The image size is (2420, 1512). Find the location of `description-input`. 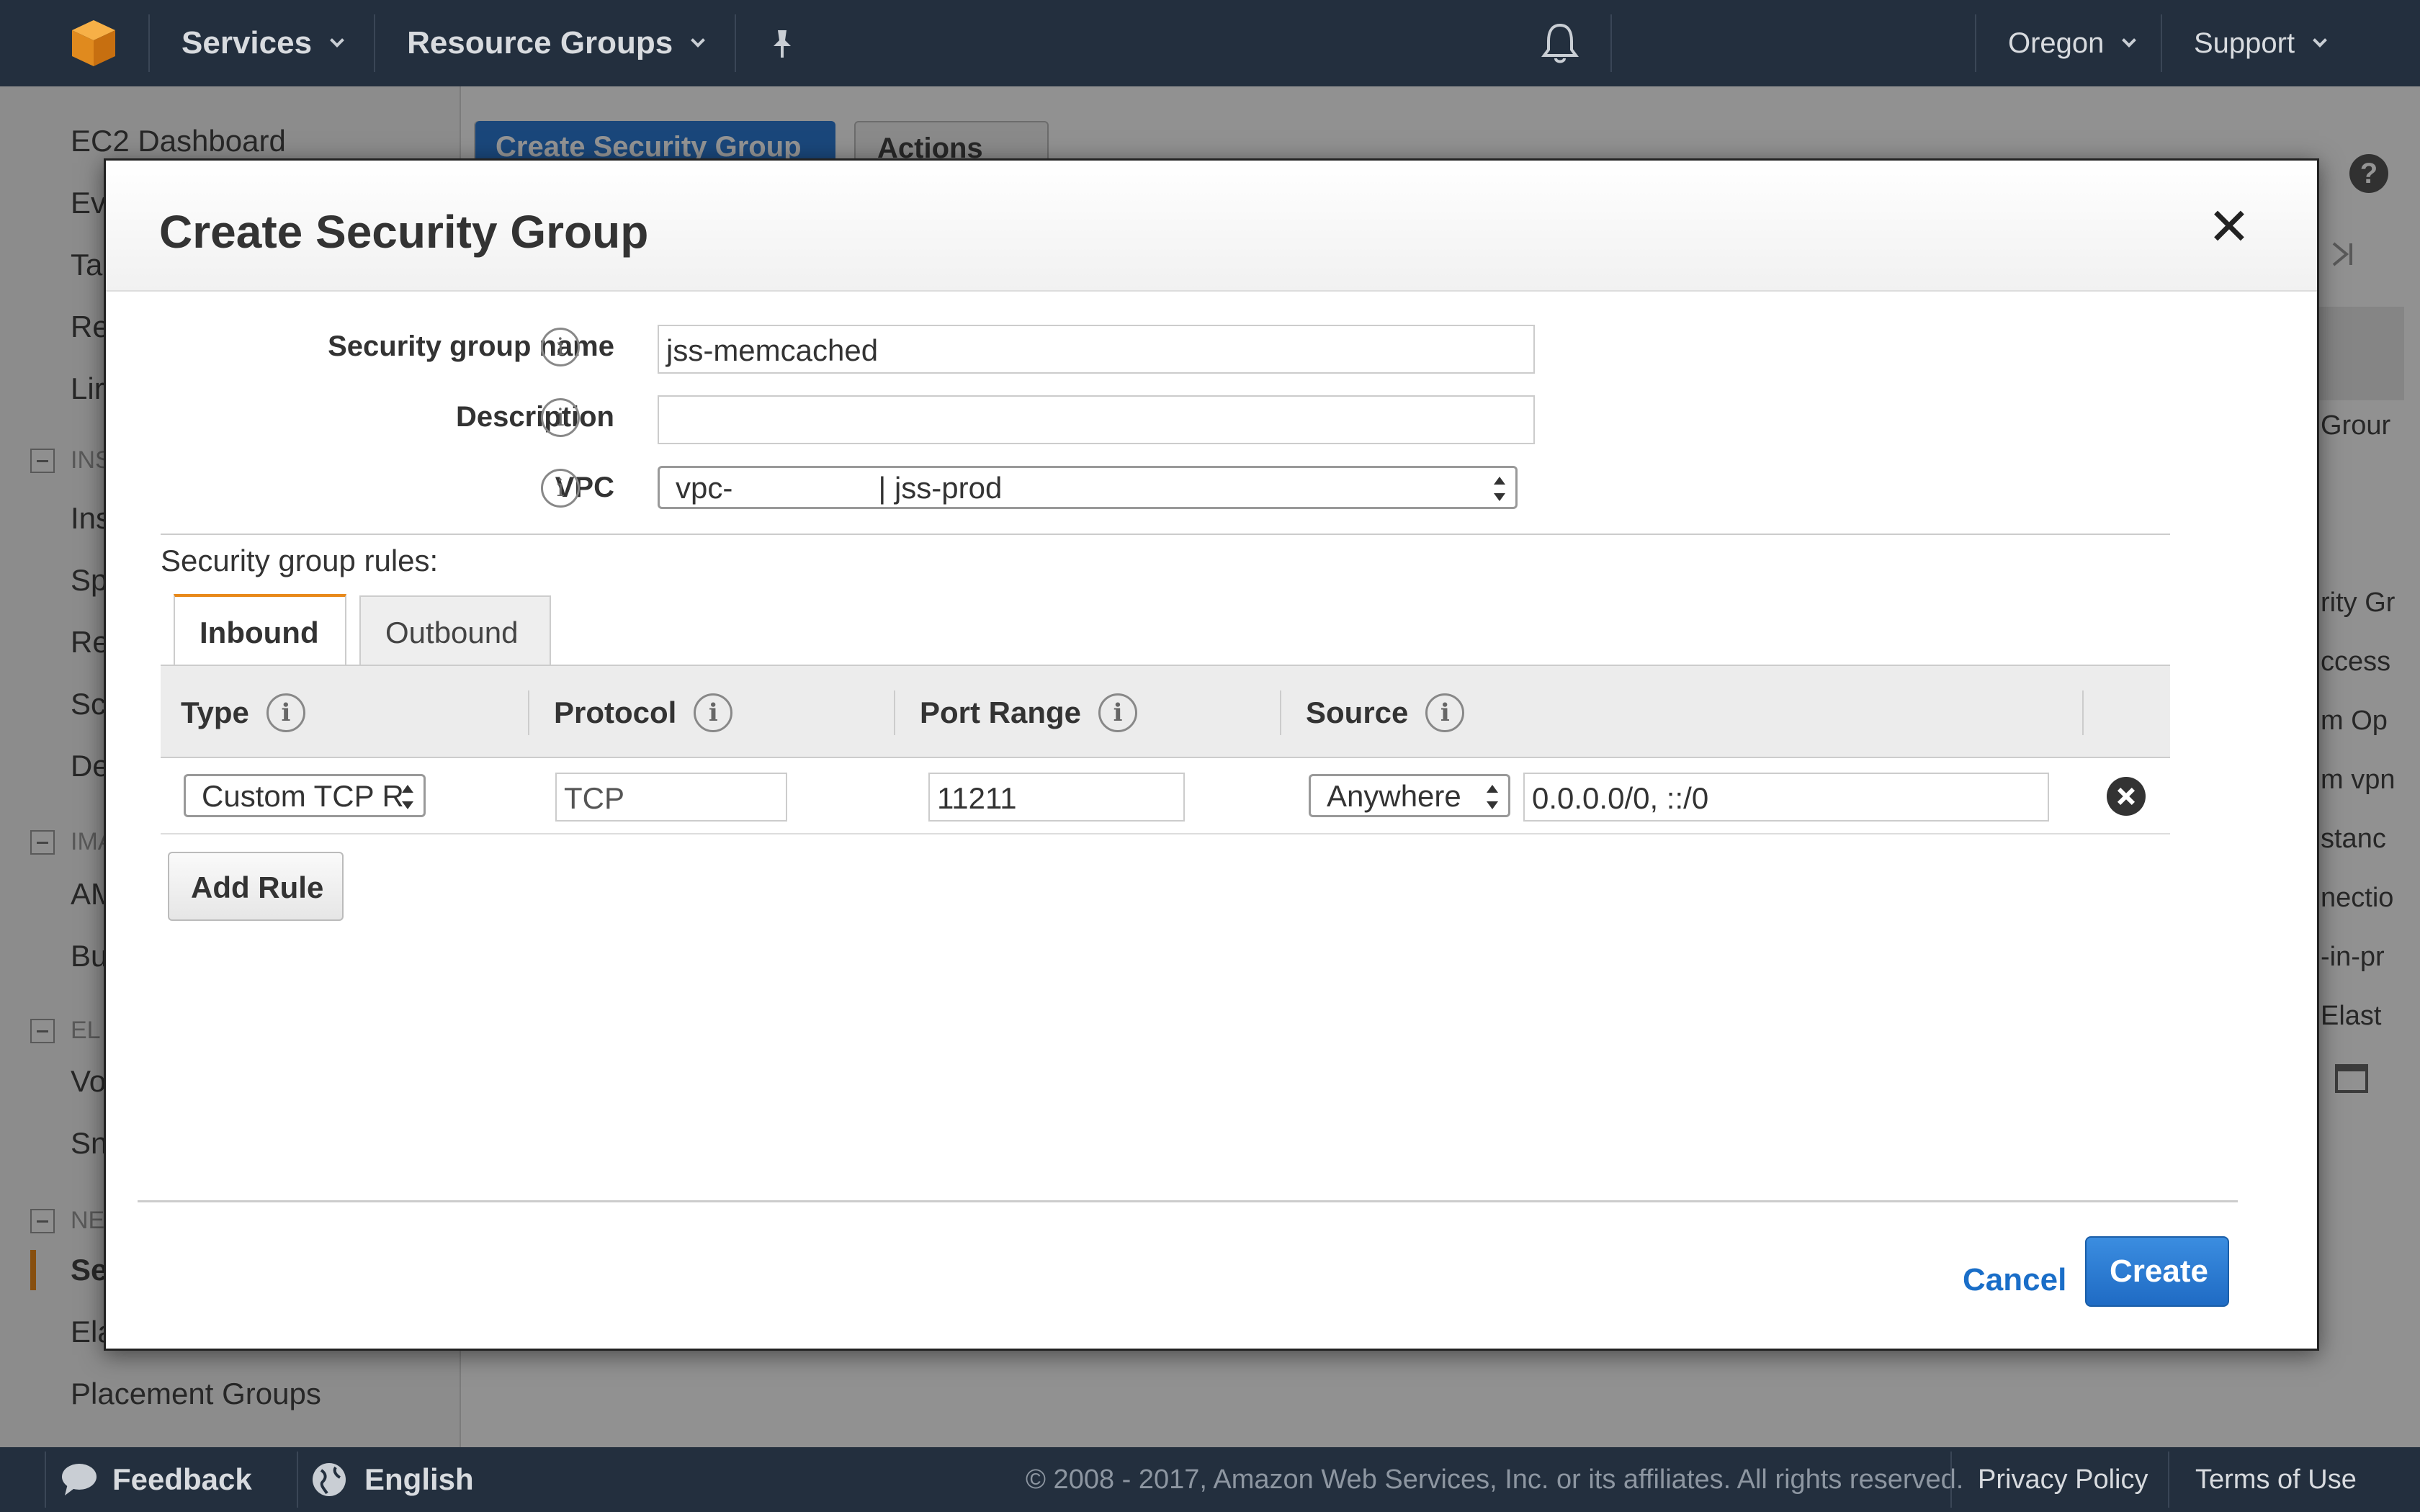

description-input is located at coordinates (1096, 419).